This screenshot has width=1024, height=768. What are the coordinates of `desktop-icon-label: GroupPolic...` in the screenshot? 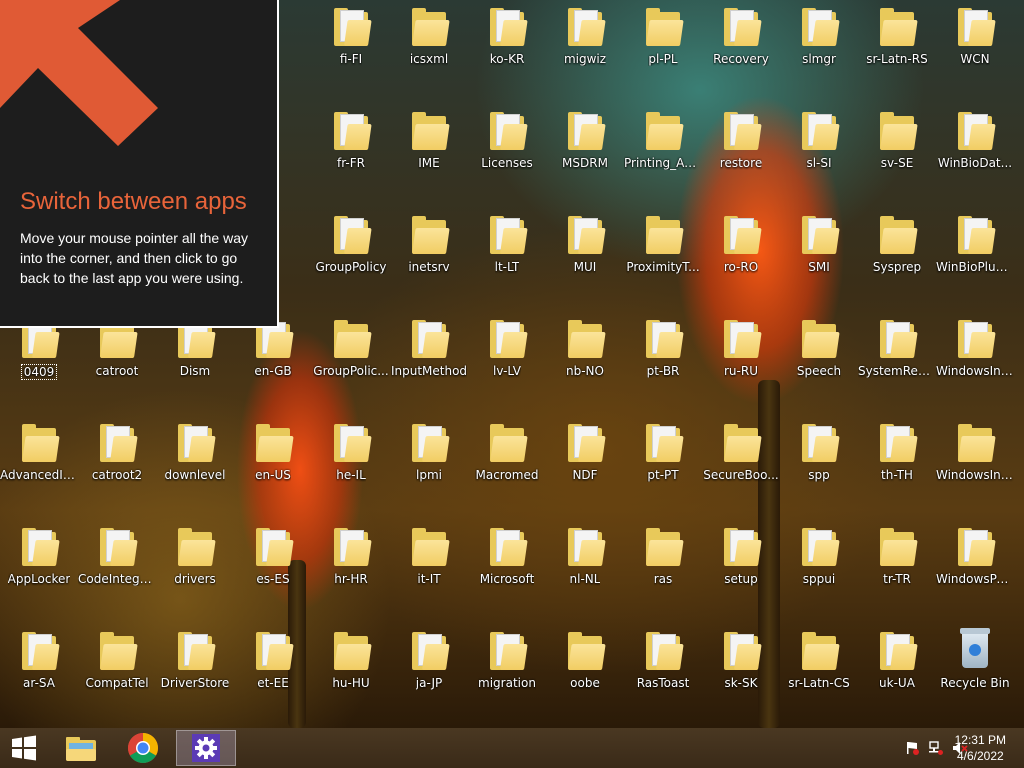 It's located at (351, 371).